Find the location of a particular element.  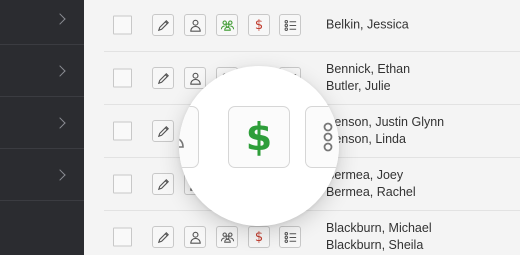

contact-name: Benson, Linda is located at coordinates (385, 139).